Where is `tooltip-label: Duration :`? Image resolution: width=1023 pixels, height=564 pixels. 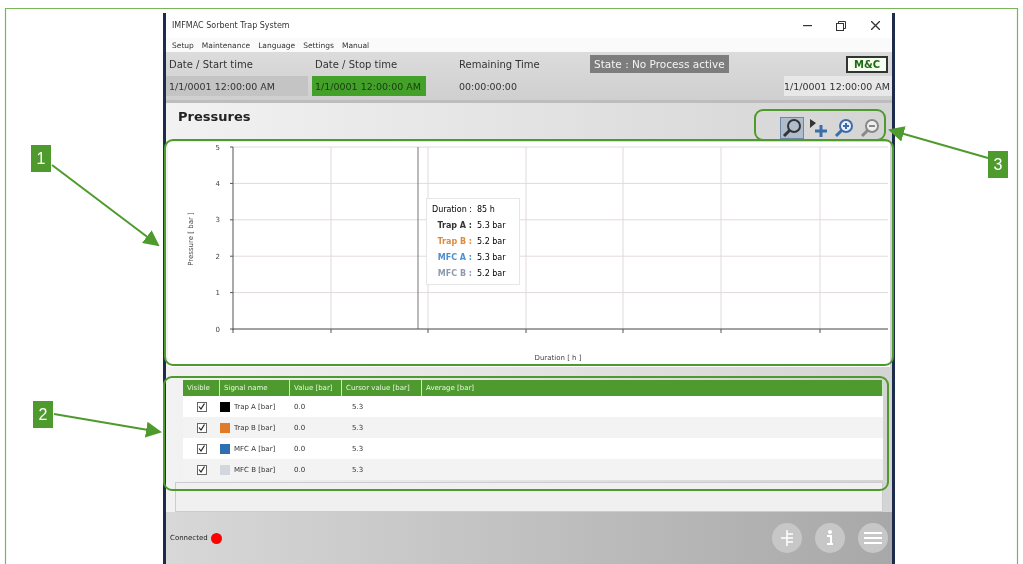
tooltip-label: Duration : is located at coordinates (452, 209).